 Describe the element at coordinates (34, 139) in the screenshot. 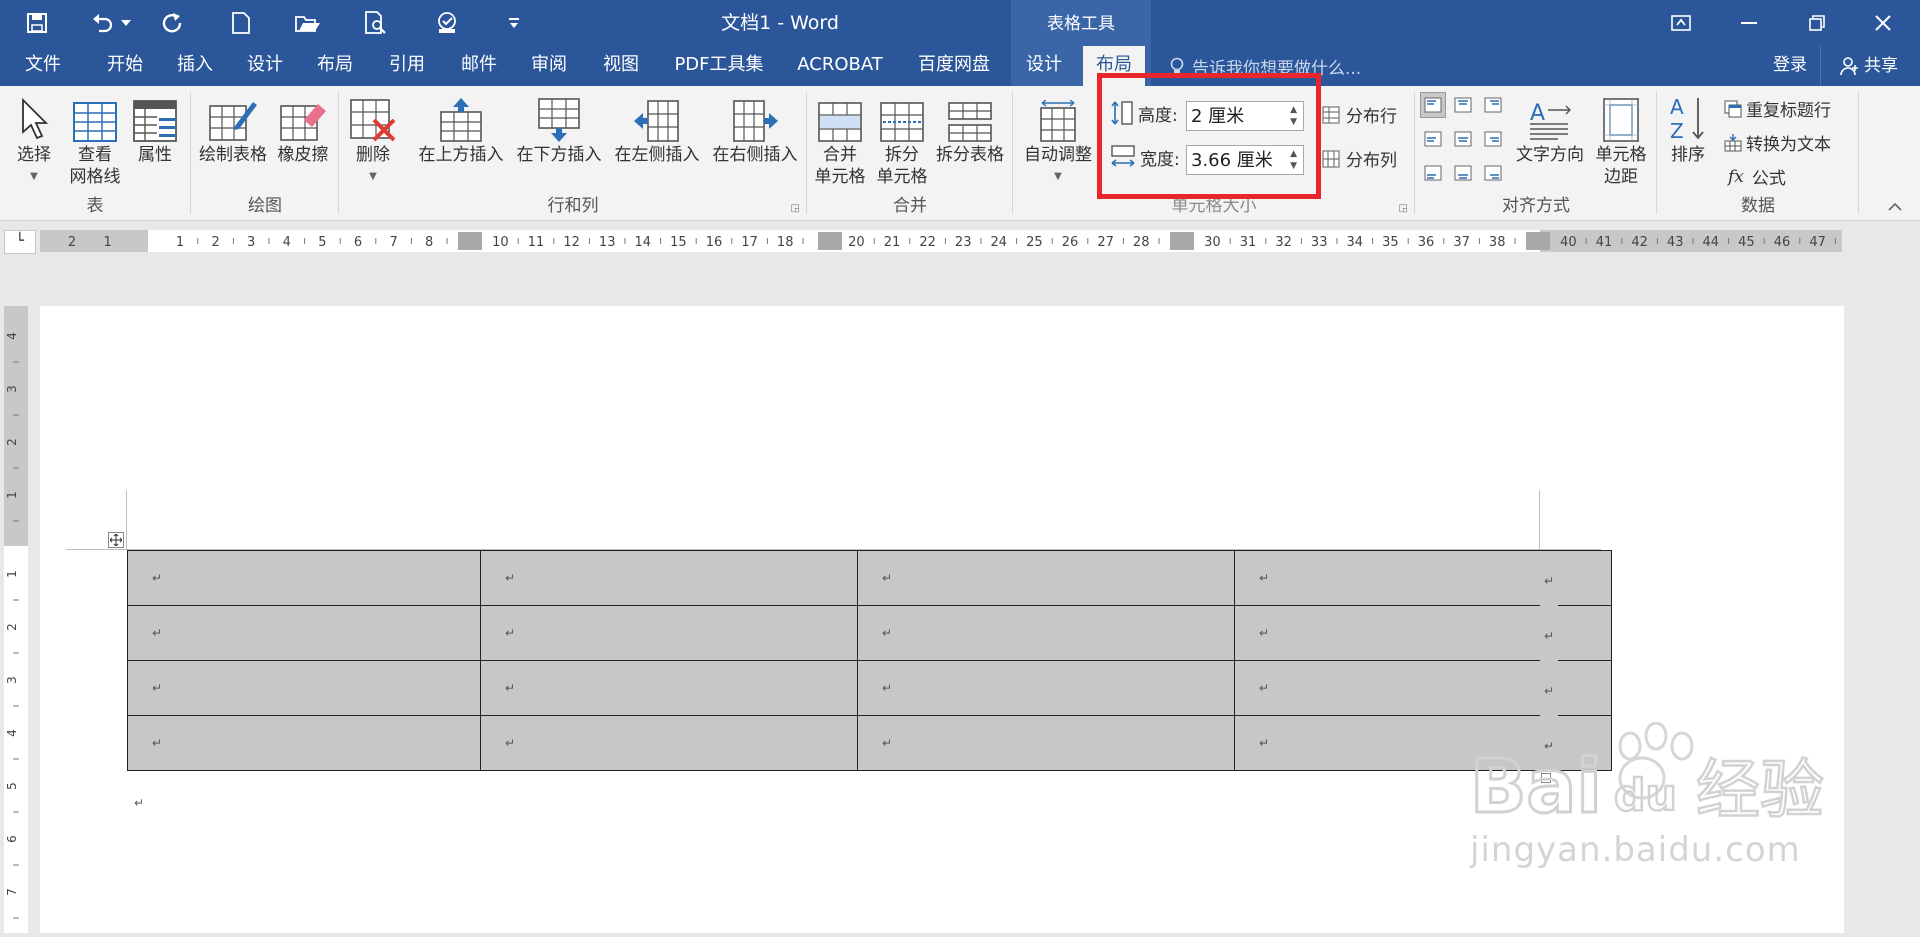

I see `select-button: 选择 ▼` at that location.